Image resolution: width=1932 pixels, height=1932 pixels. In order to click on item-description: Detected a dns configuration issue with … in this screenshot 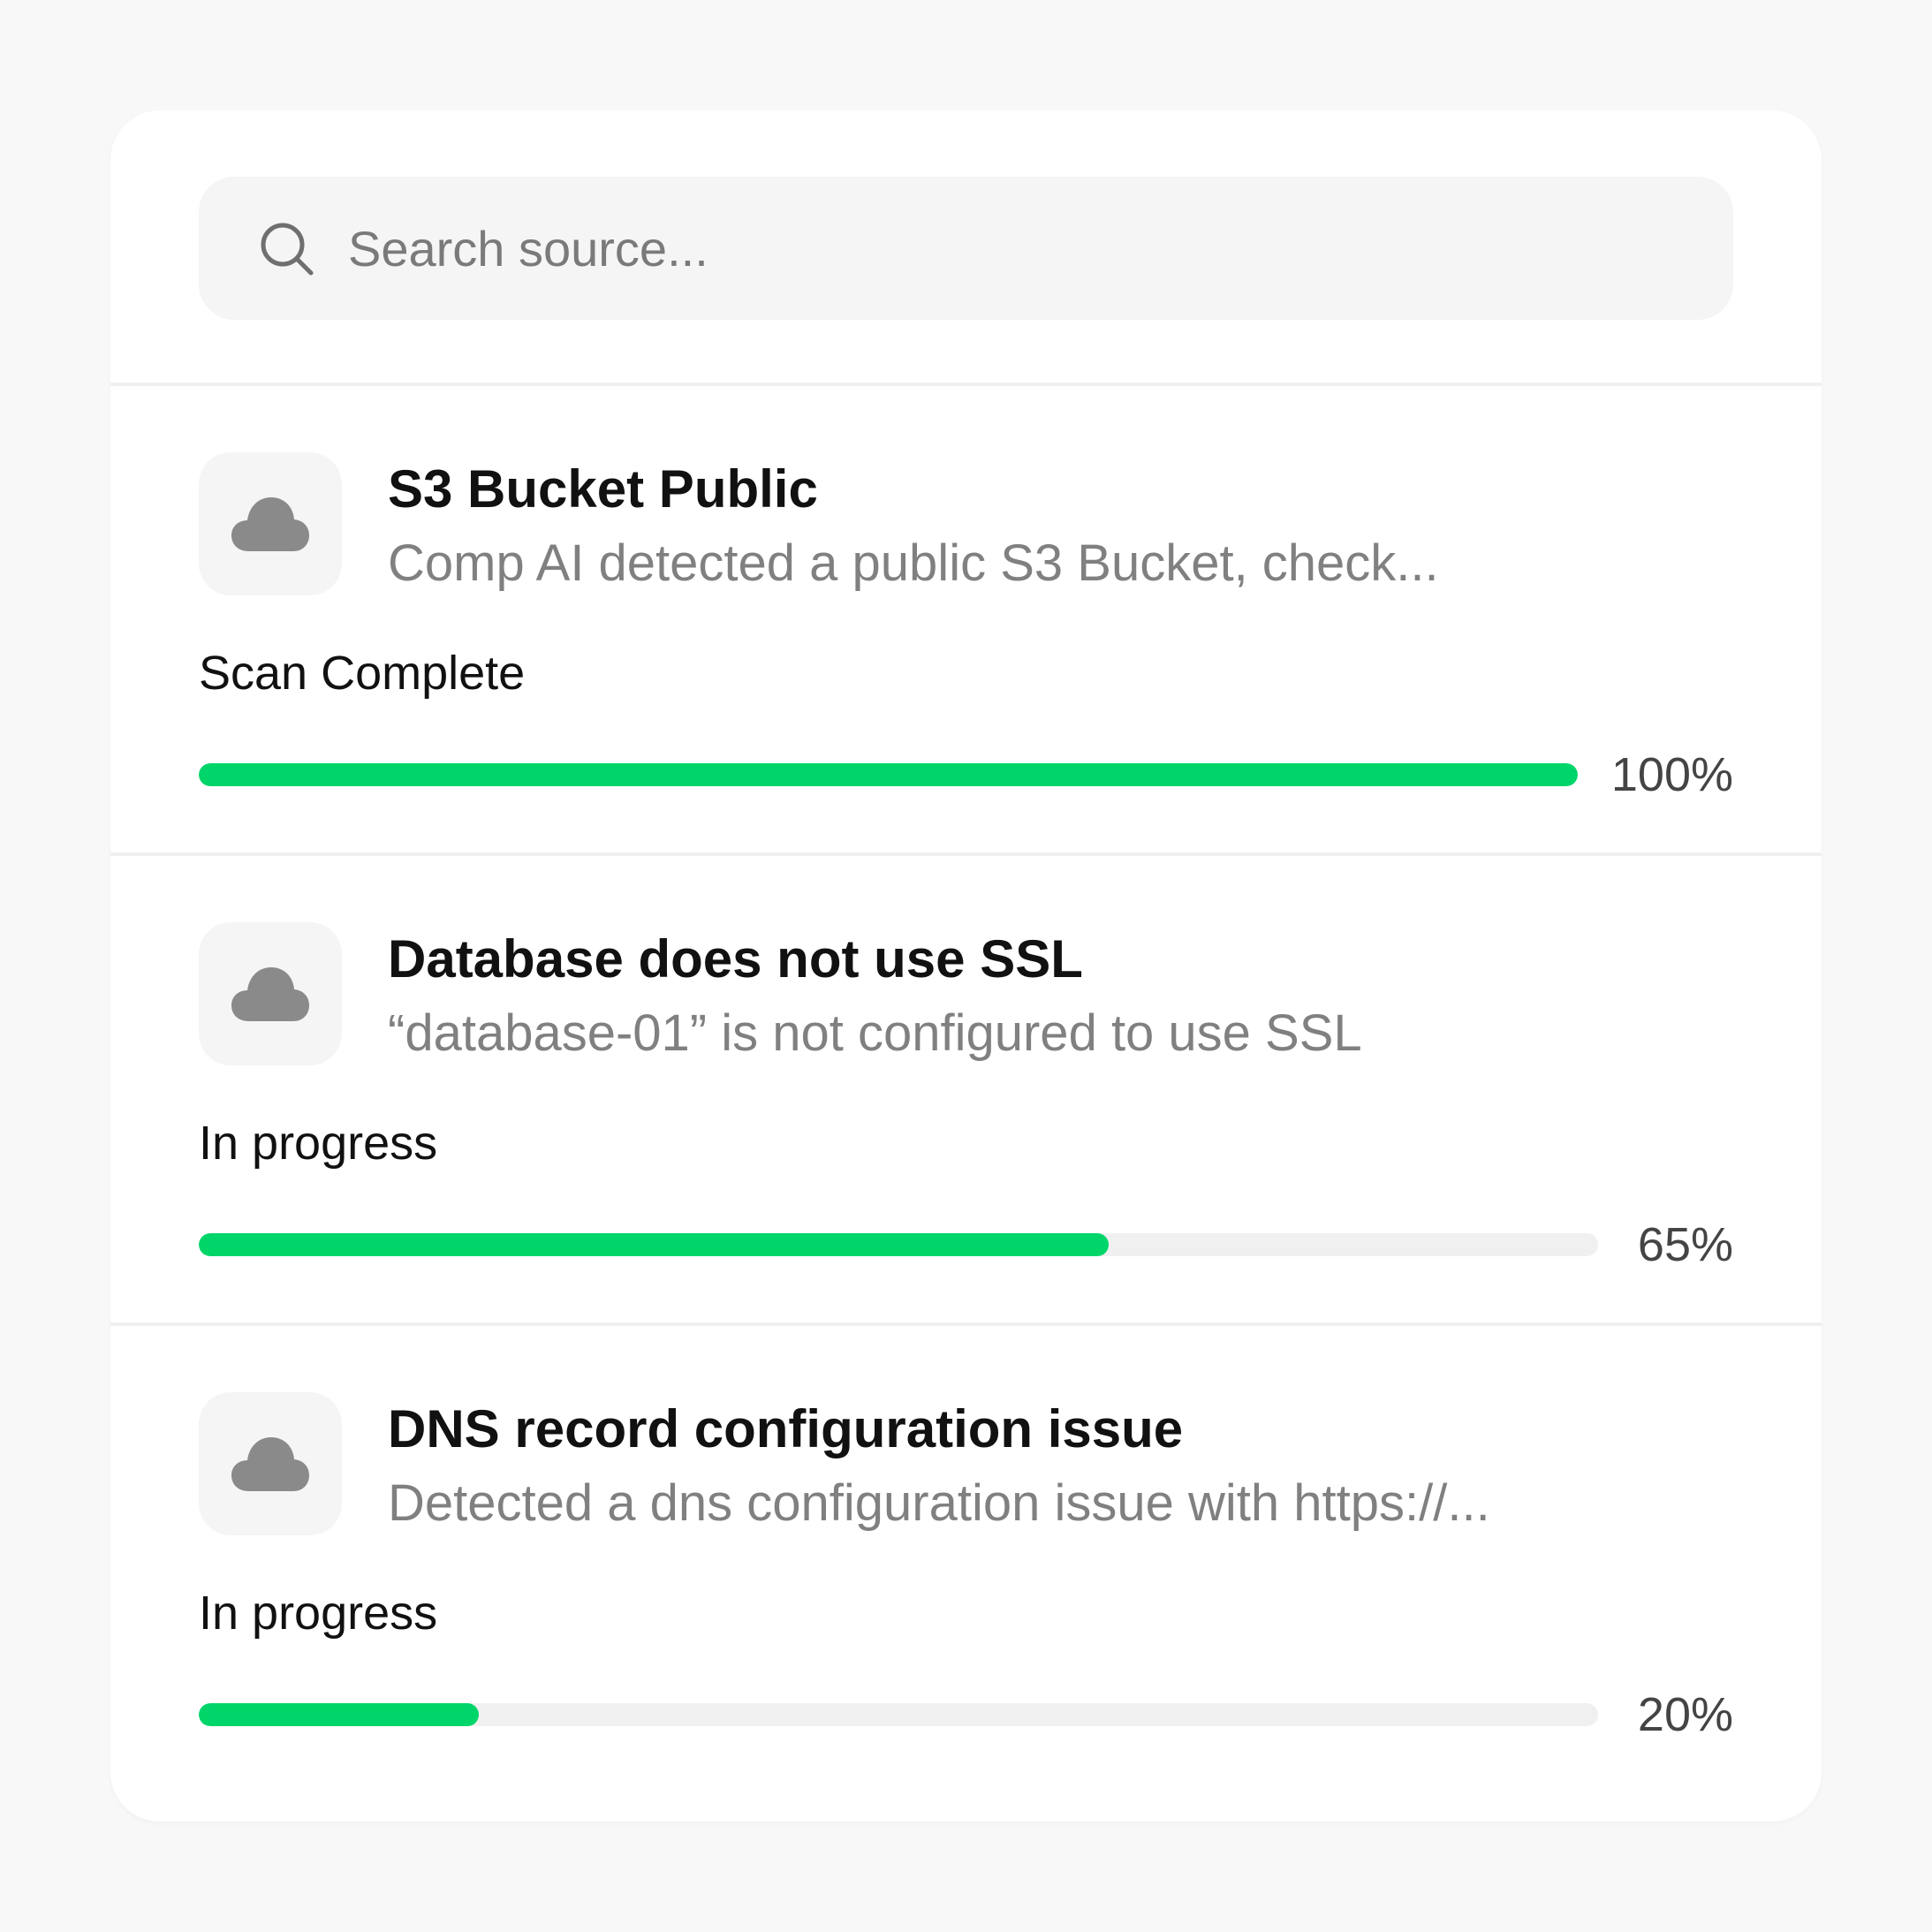, I will do `click(939, 1503)`.